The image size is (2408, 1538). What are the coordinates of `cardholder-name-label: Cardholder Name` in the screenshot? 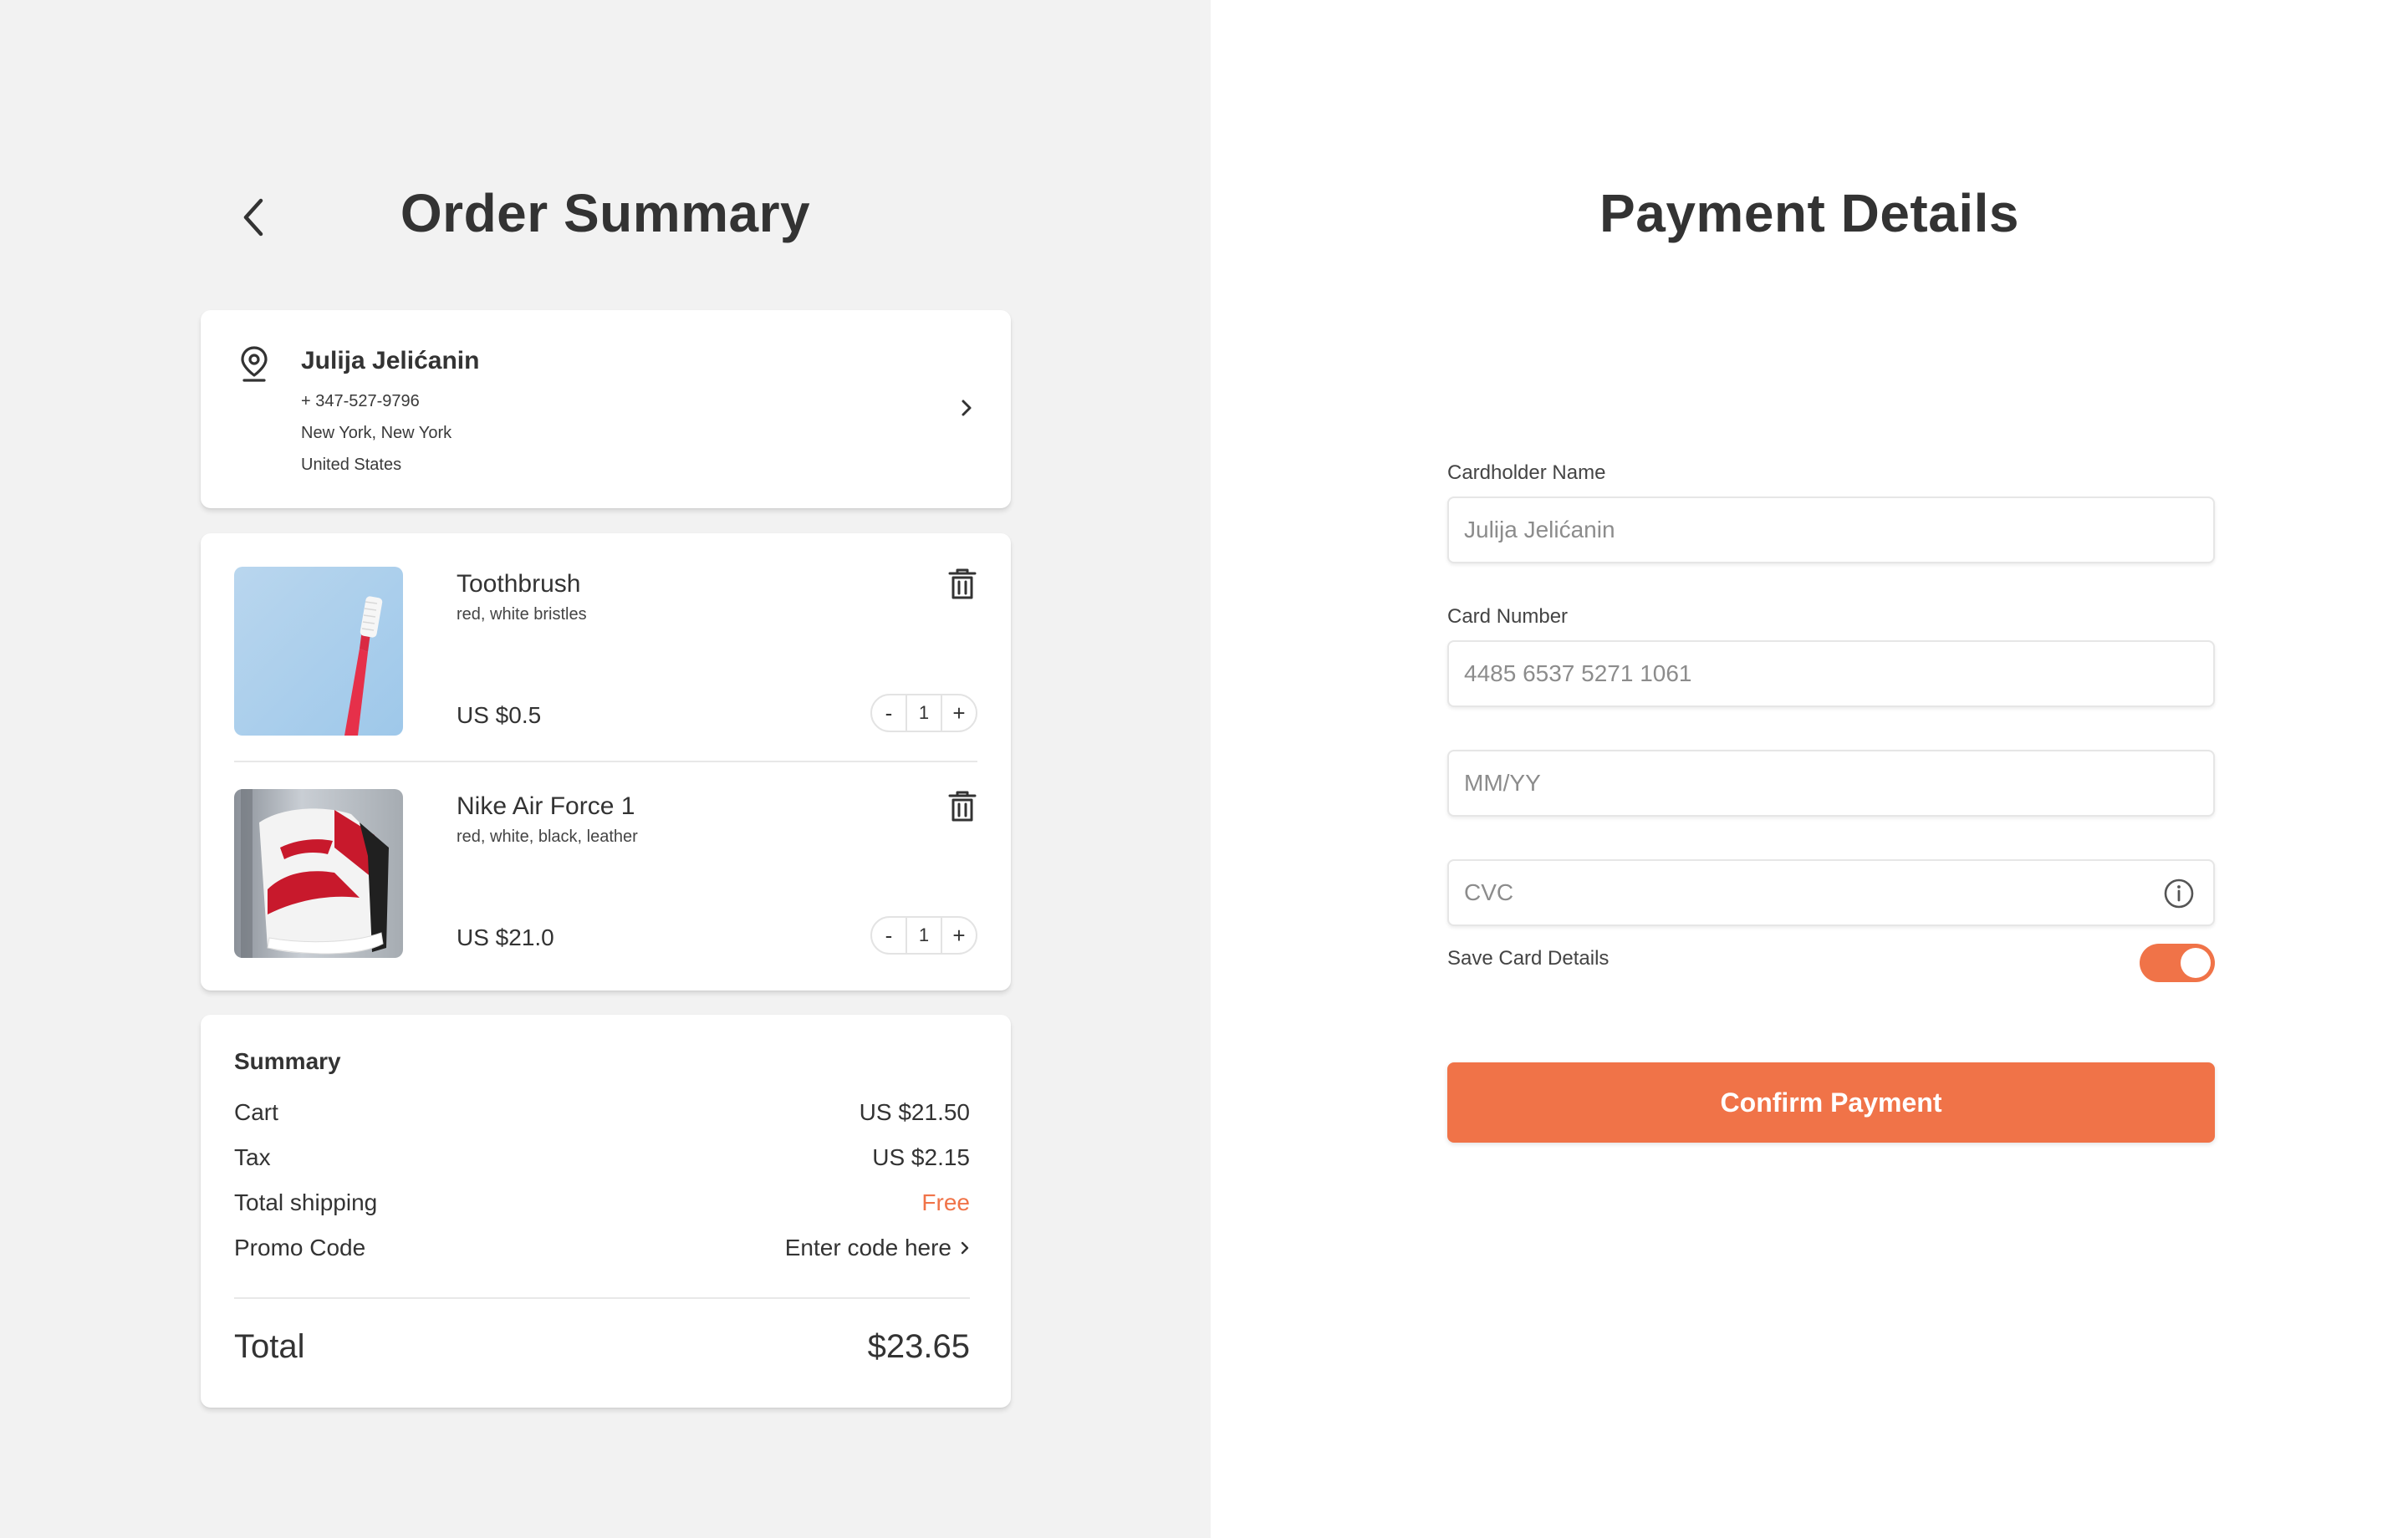 It's located at (1526, 473).